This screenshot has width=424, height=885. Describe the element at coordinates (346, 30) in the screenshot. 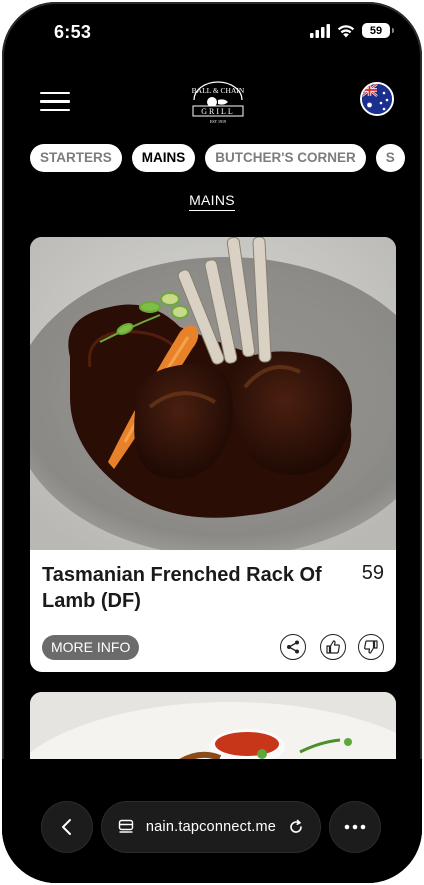

I see `wifi-icon` at that location.